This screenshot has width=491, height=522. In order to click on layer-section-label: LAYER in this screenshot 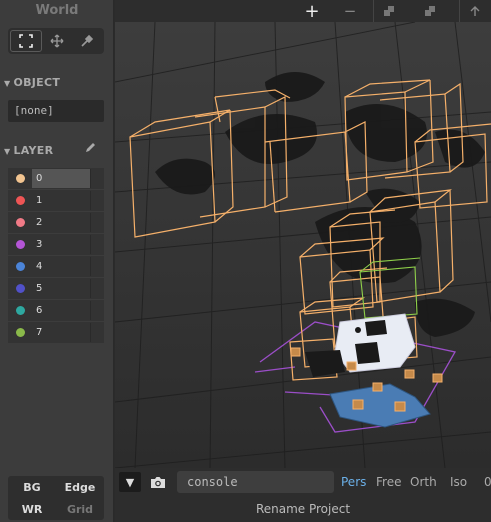, I will do `click(33, 150)`.